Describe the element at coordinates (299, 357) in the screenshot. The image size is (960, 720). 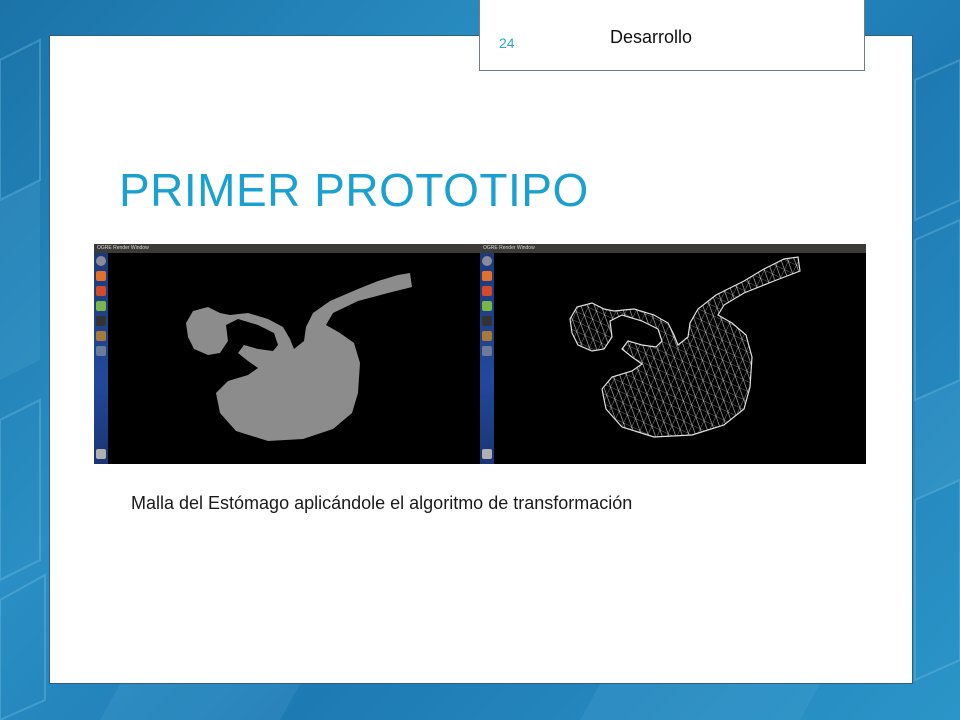
I see `stomach-solid-render` at that location.